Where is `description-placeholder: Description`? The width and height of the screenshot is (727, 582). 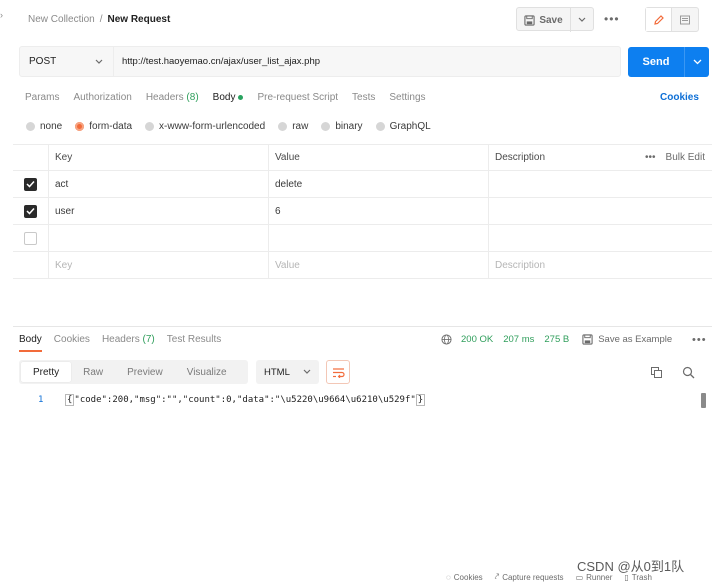 description-placeholder: Description is located at coordinates (600, 265).